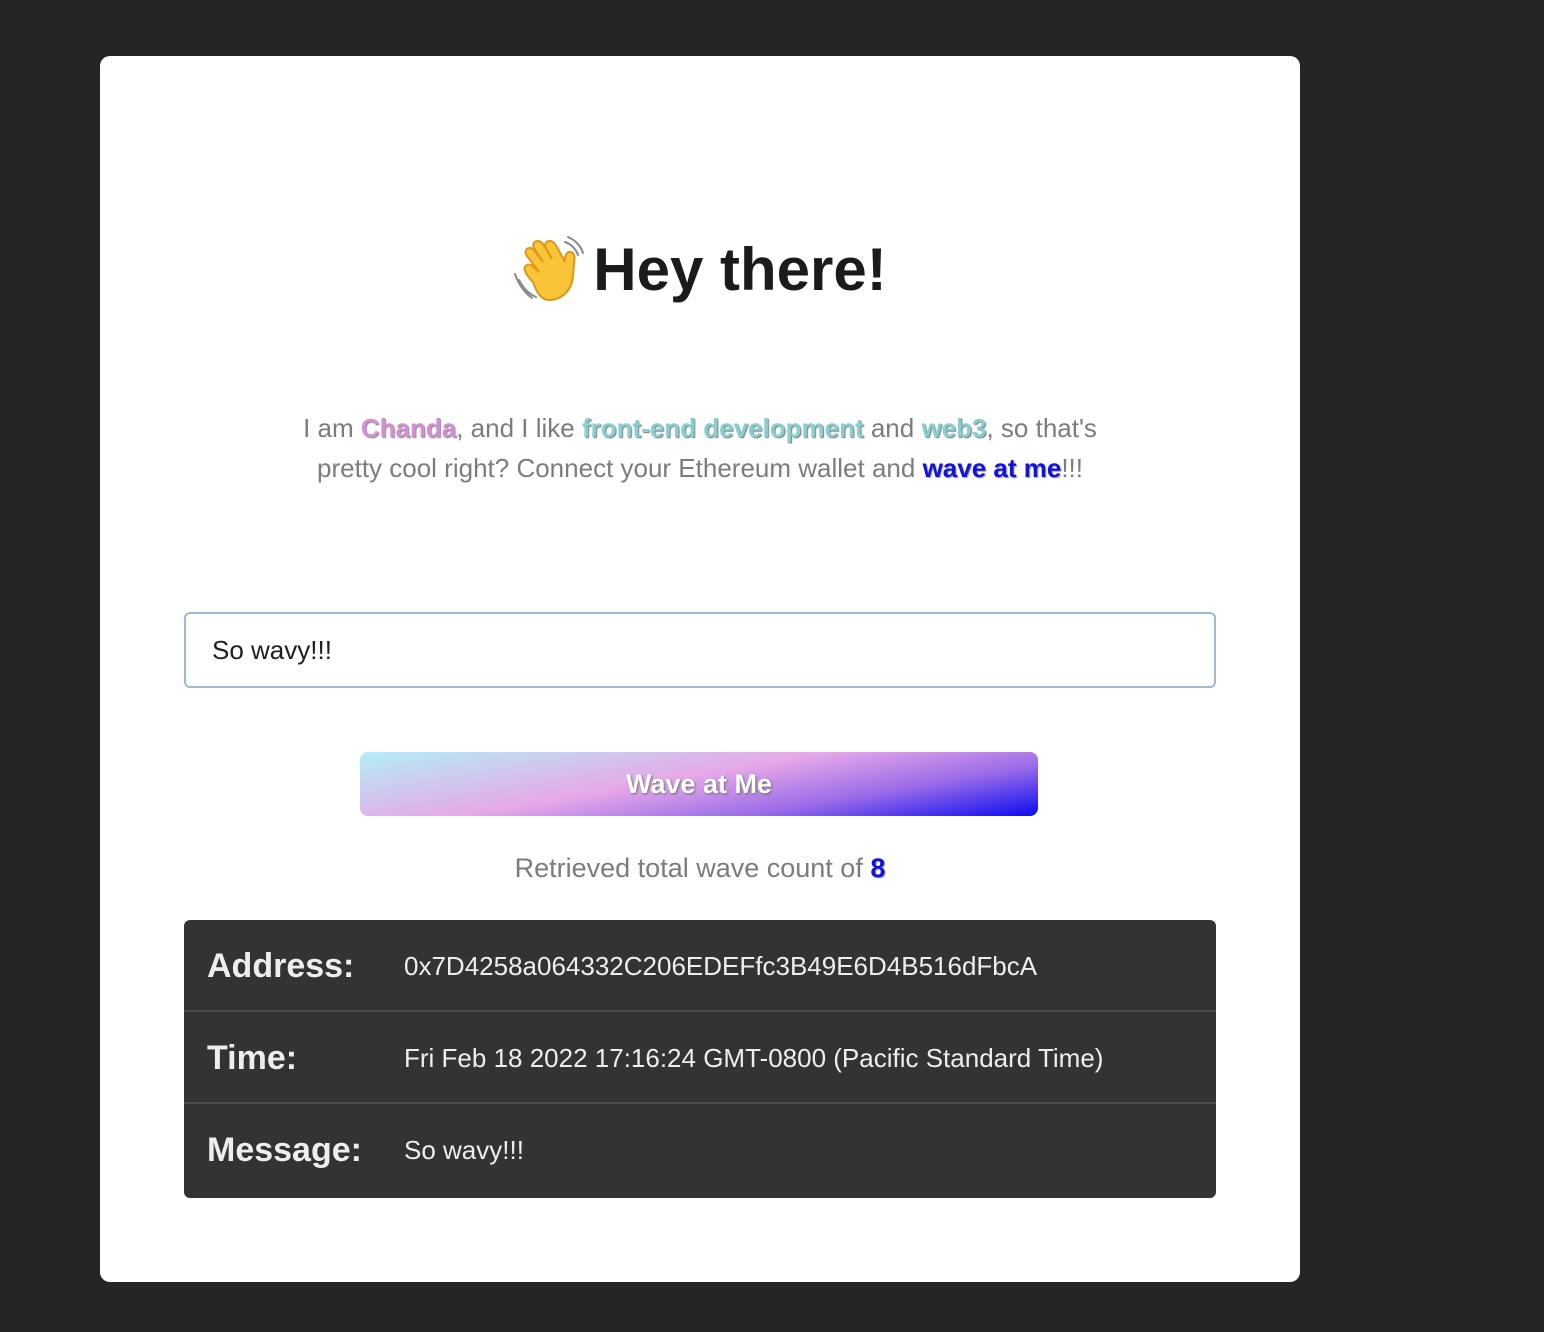 This screenshot has height=1332, width=1544. What do you see at coordinates (252, 1058) in the screenshot?
I see `time-label: Time:` at bounding box center [252, 1058].